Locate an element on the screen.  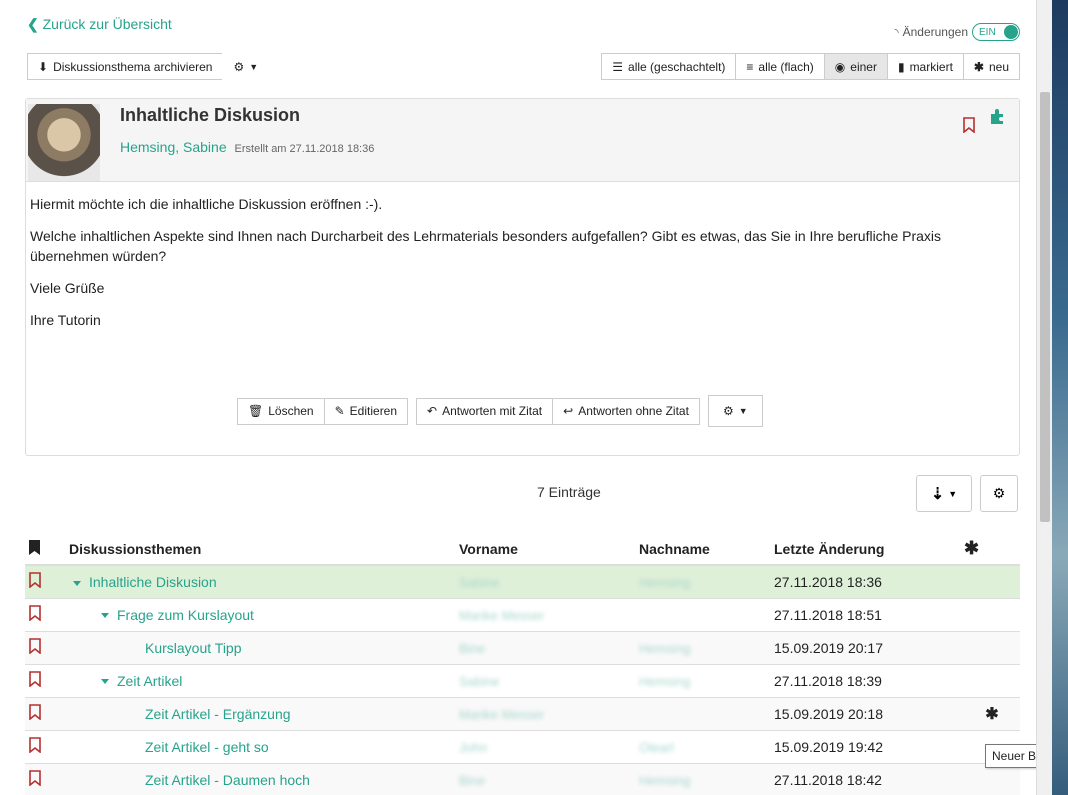
reply-with-quote-button: ↶ Antworten mit Zitat is located at coordinates (485, 411).